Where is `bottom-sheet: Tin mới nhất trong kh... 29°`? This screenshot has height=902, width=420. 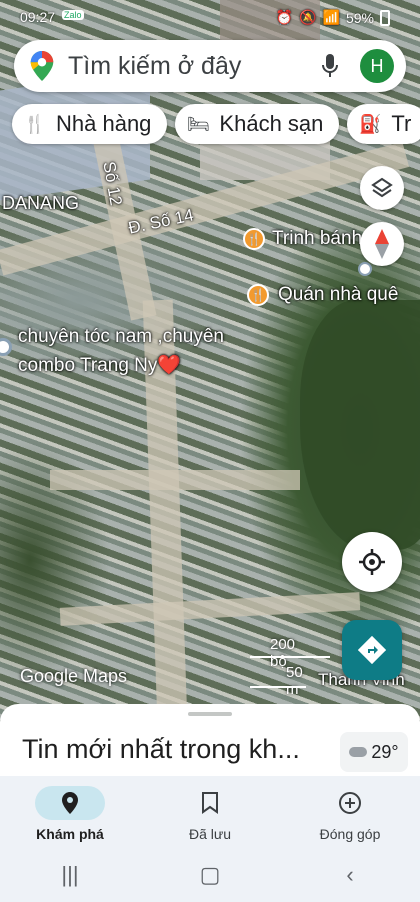
bottom-sheet: Tin mới nhất trong kh... 29° is located at coordinates (210, 744).